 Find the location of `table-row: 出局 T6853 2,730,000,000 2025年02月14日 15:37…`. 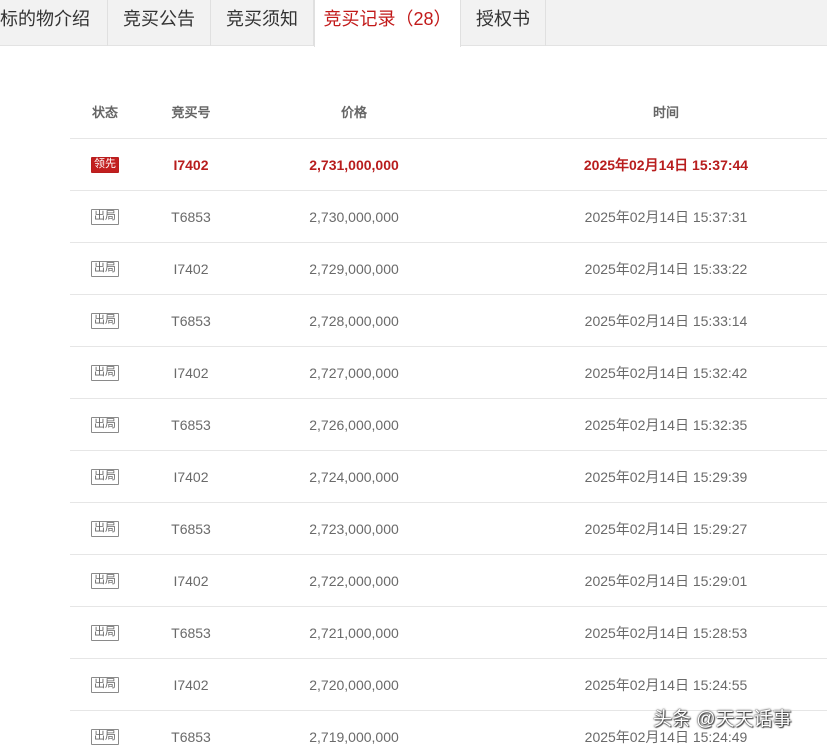

table-row: 出局 T6853 2,730,000,000 2025年02月14日 15:37… is located at coordinates (448, 217).